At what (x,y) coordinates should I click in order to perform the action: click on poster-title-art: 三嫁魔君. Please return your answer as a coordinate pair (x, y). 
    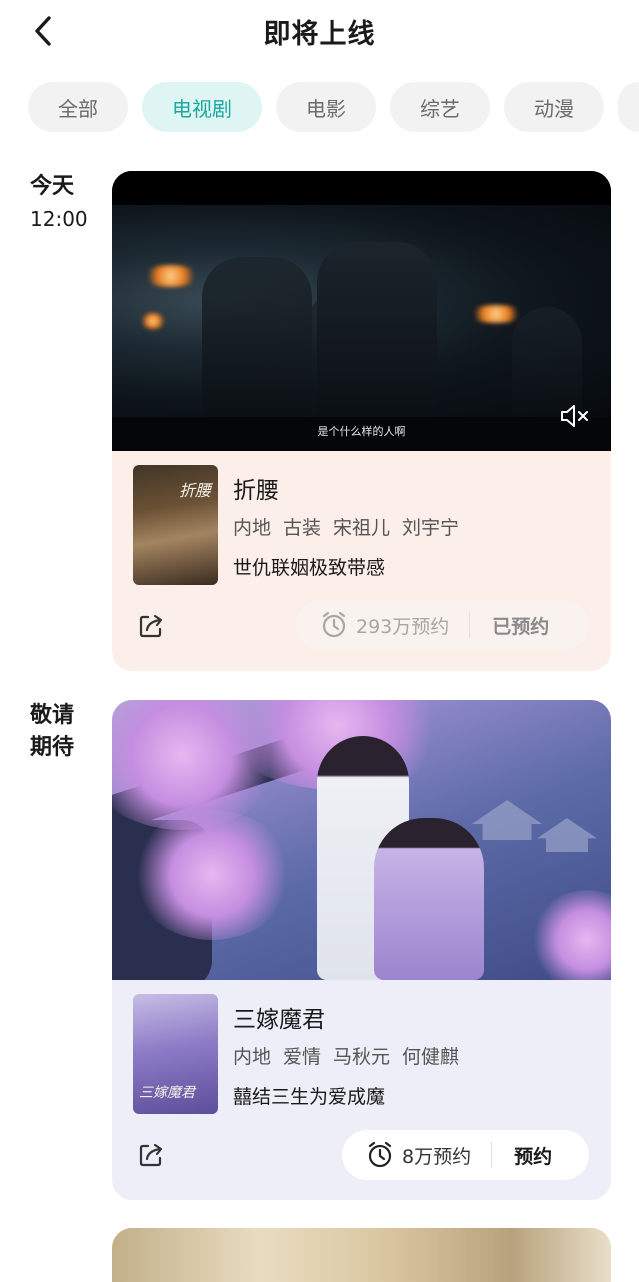
    Looking at the image, I should click on (167, 1093).